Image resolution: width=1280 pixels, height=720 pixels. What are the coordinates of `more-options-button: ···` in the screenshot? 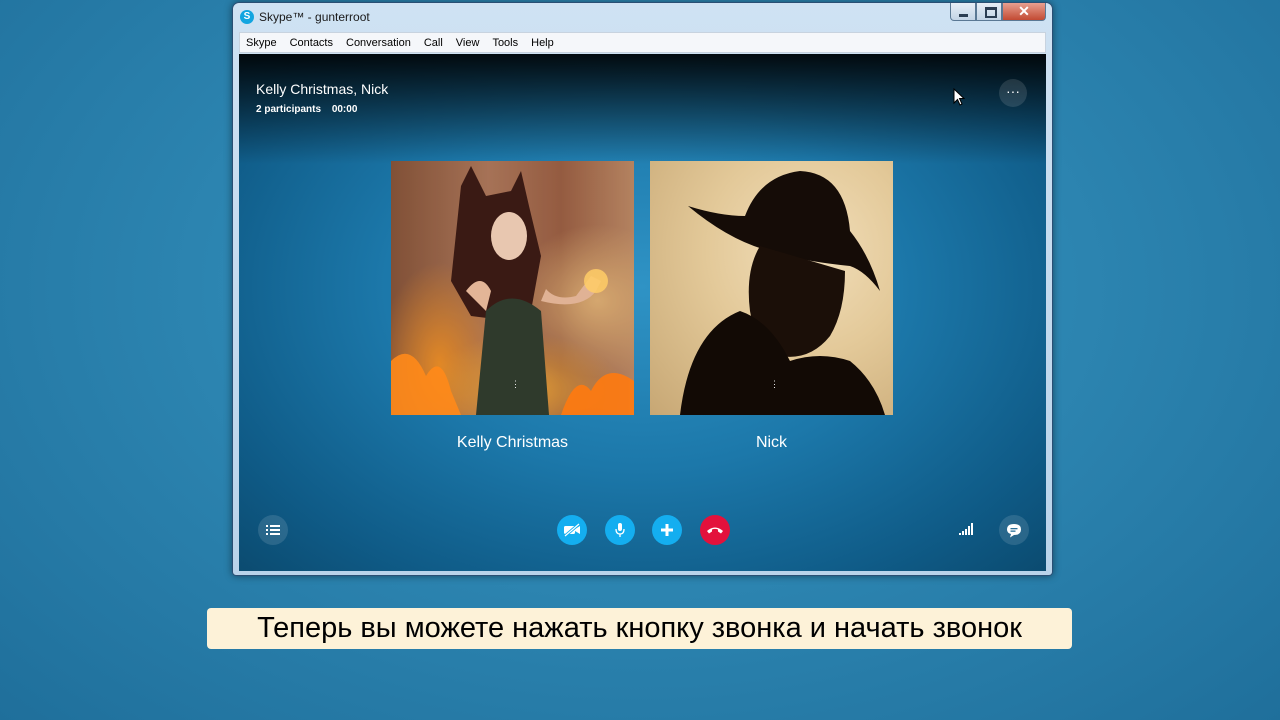 It's located at (1013, 93).